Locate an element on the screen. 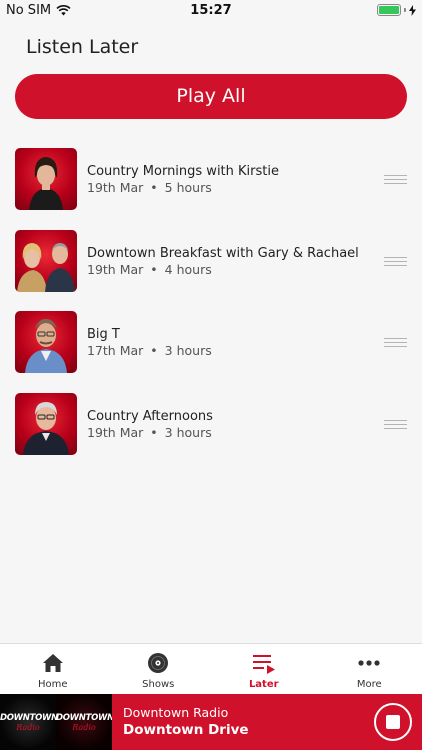 This screenshot has width=422, height=750. episode-title: Downtown Breakfast with Gary & Rachael is located at coordinates (223, 253).